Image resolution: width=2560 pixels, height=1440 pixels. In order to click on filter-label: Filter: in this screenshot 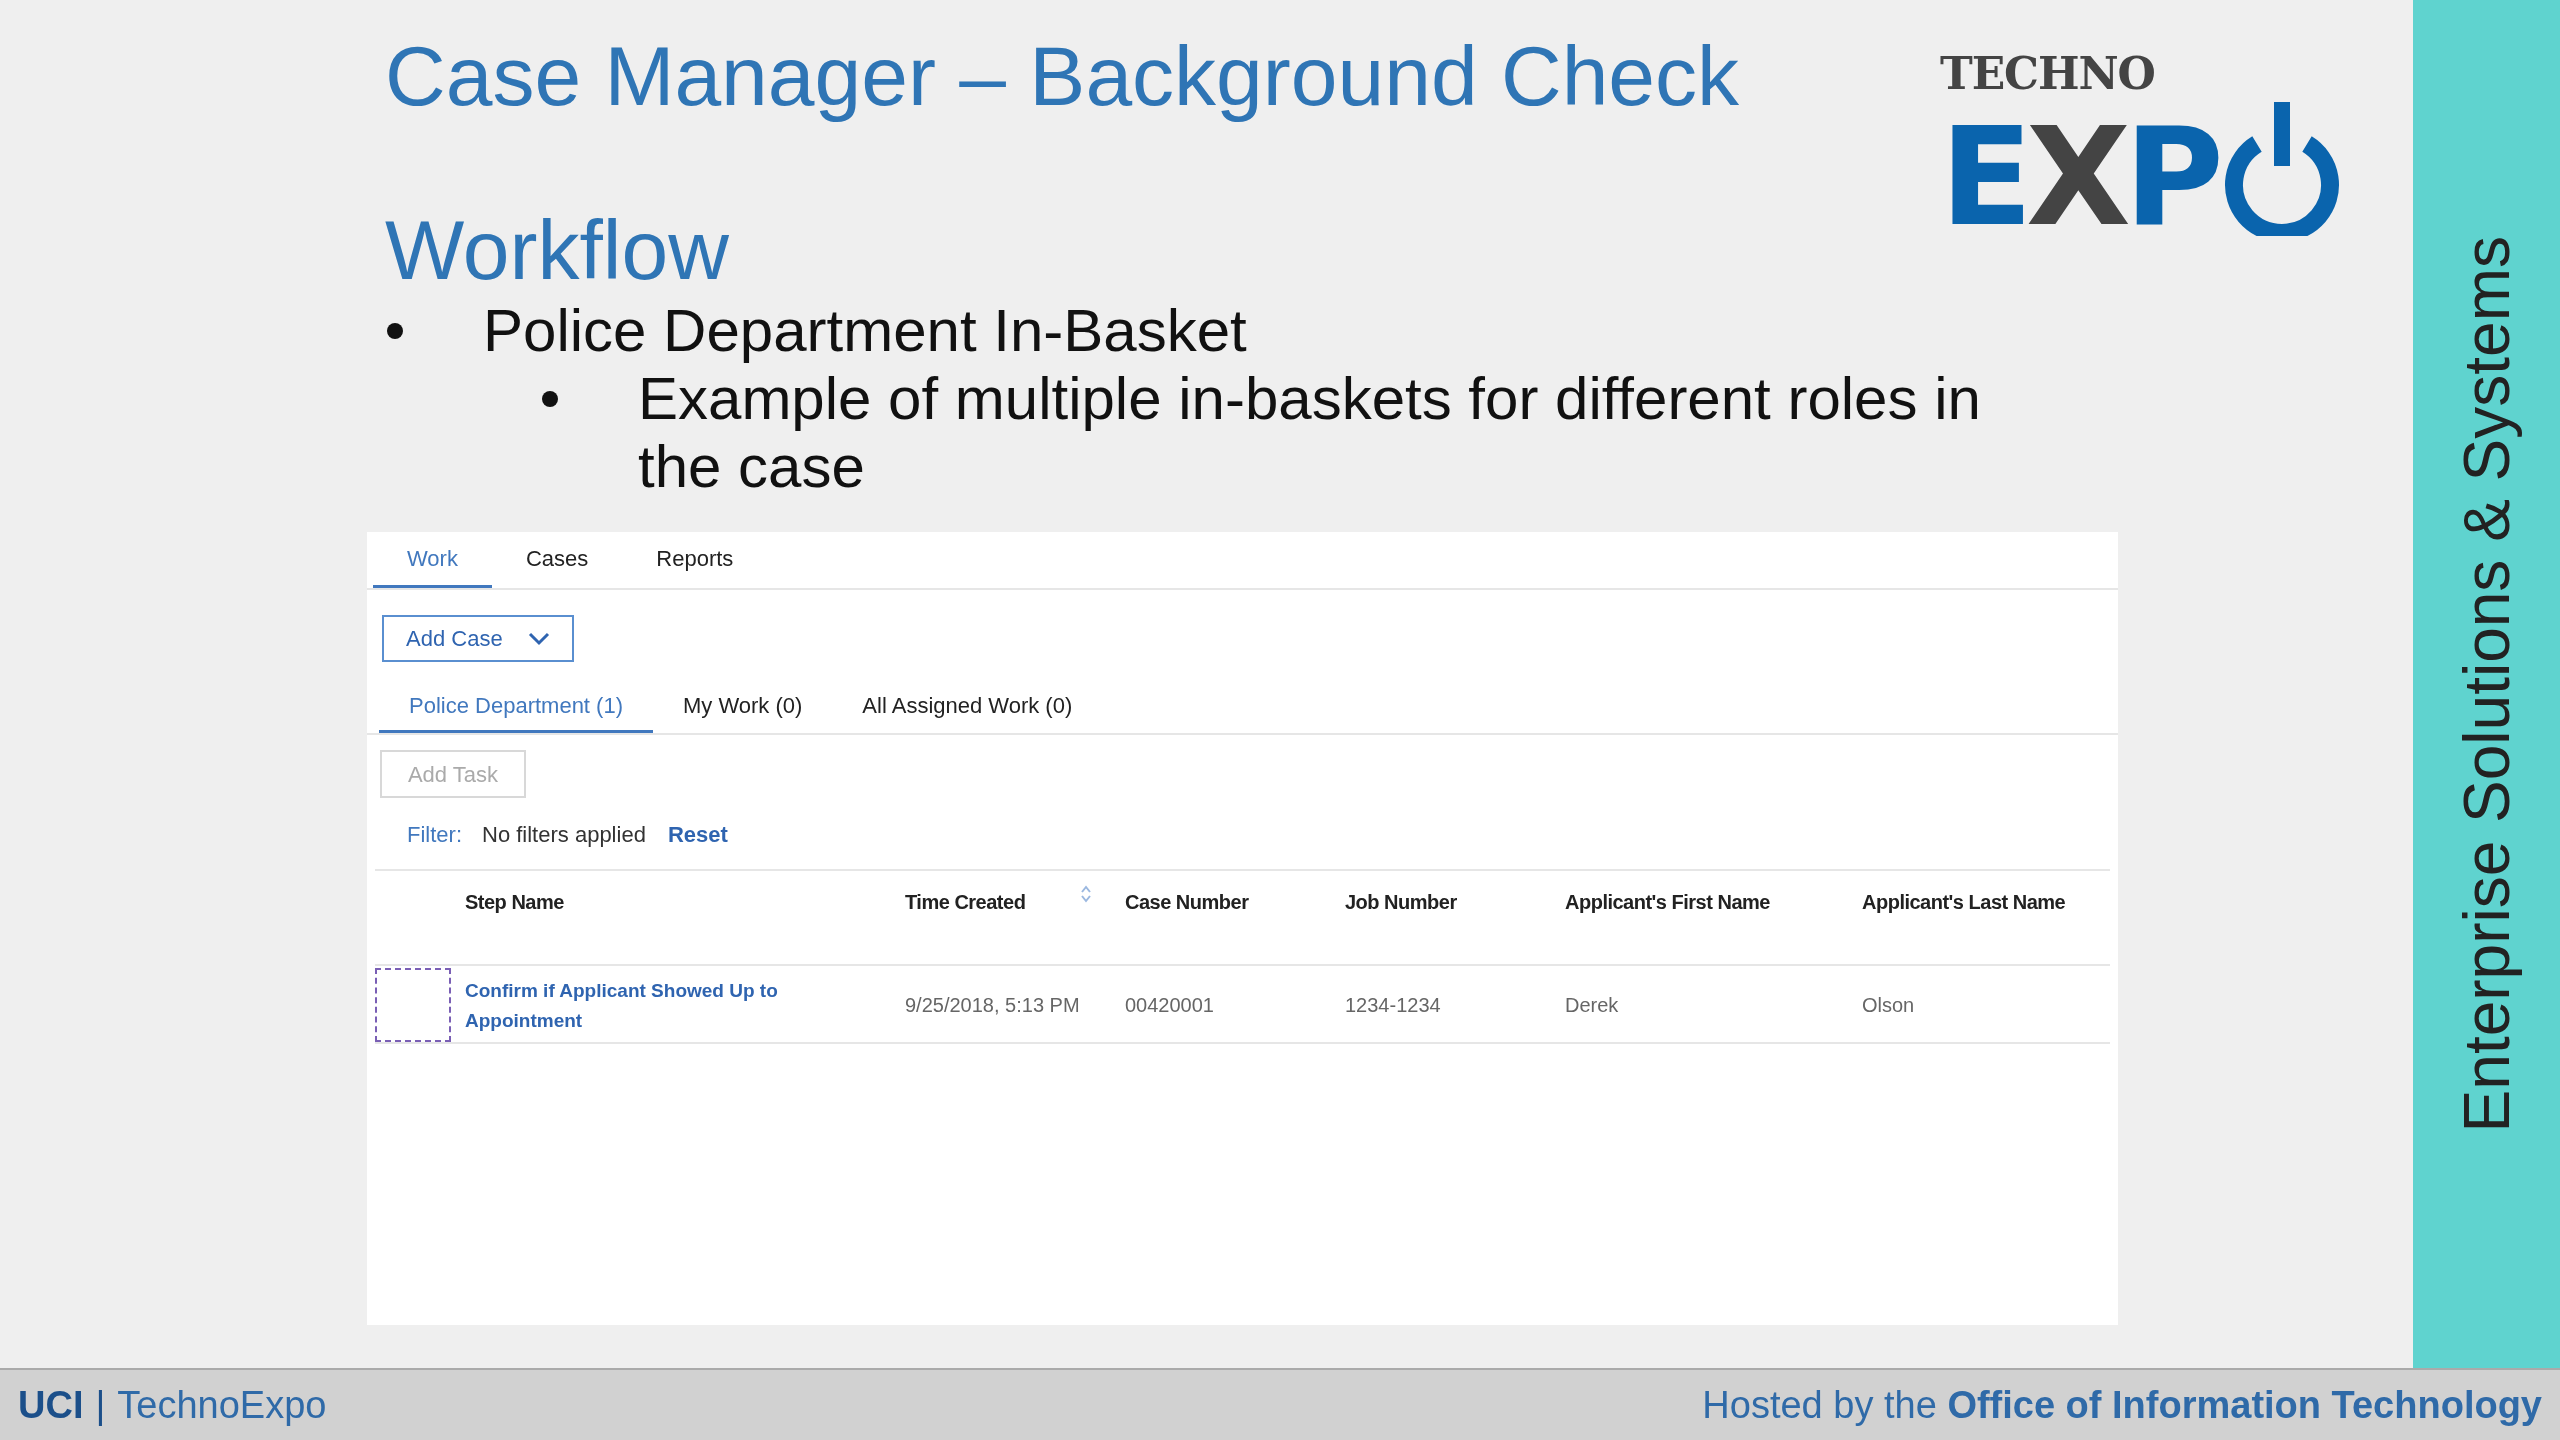, I will do `click(434, 835)`.